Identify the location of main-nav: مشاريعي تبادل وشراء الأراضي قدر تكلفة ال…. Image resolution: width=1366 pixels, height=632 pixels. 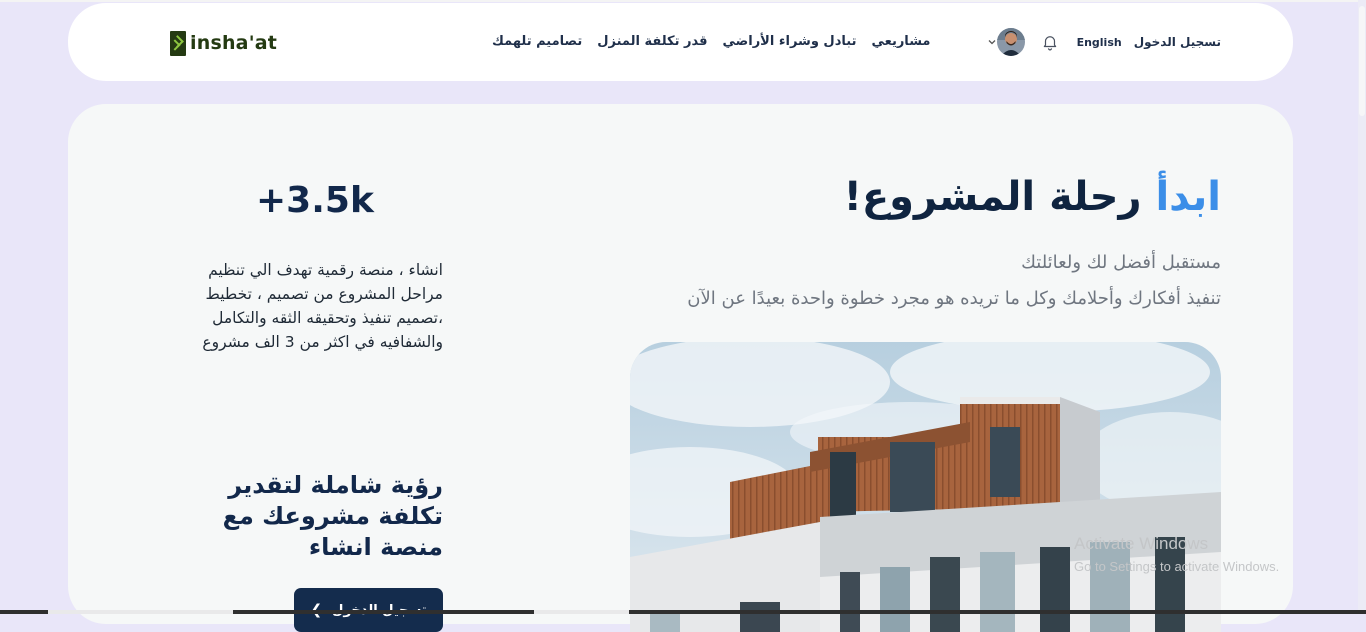
(711, 41).